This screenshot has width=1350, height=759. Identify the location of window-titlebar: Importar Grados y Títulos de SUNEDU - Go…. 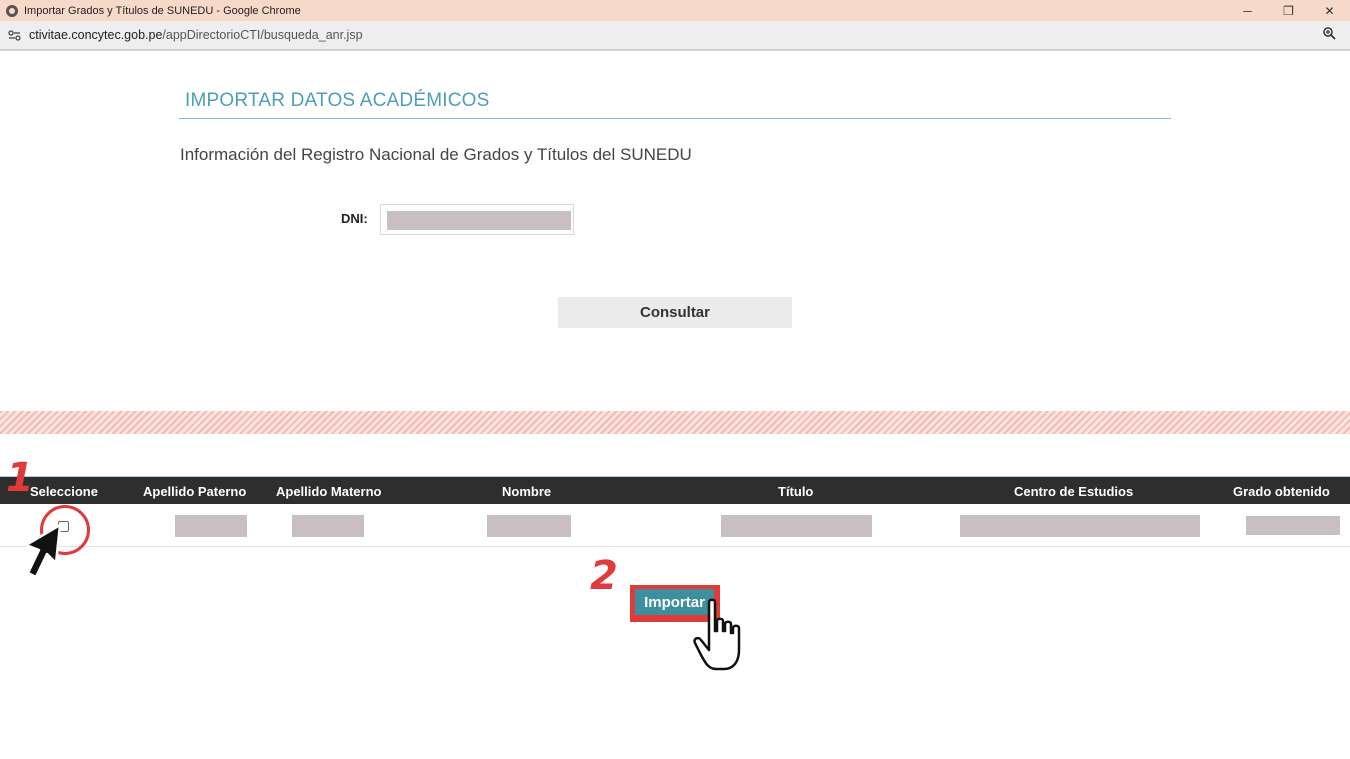
(675, 10).